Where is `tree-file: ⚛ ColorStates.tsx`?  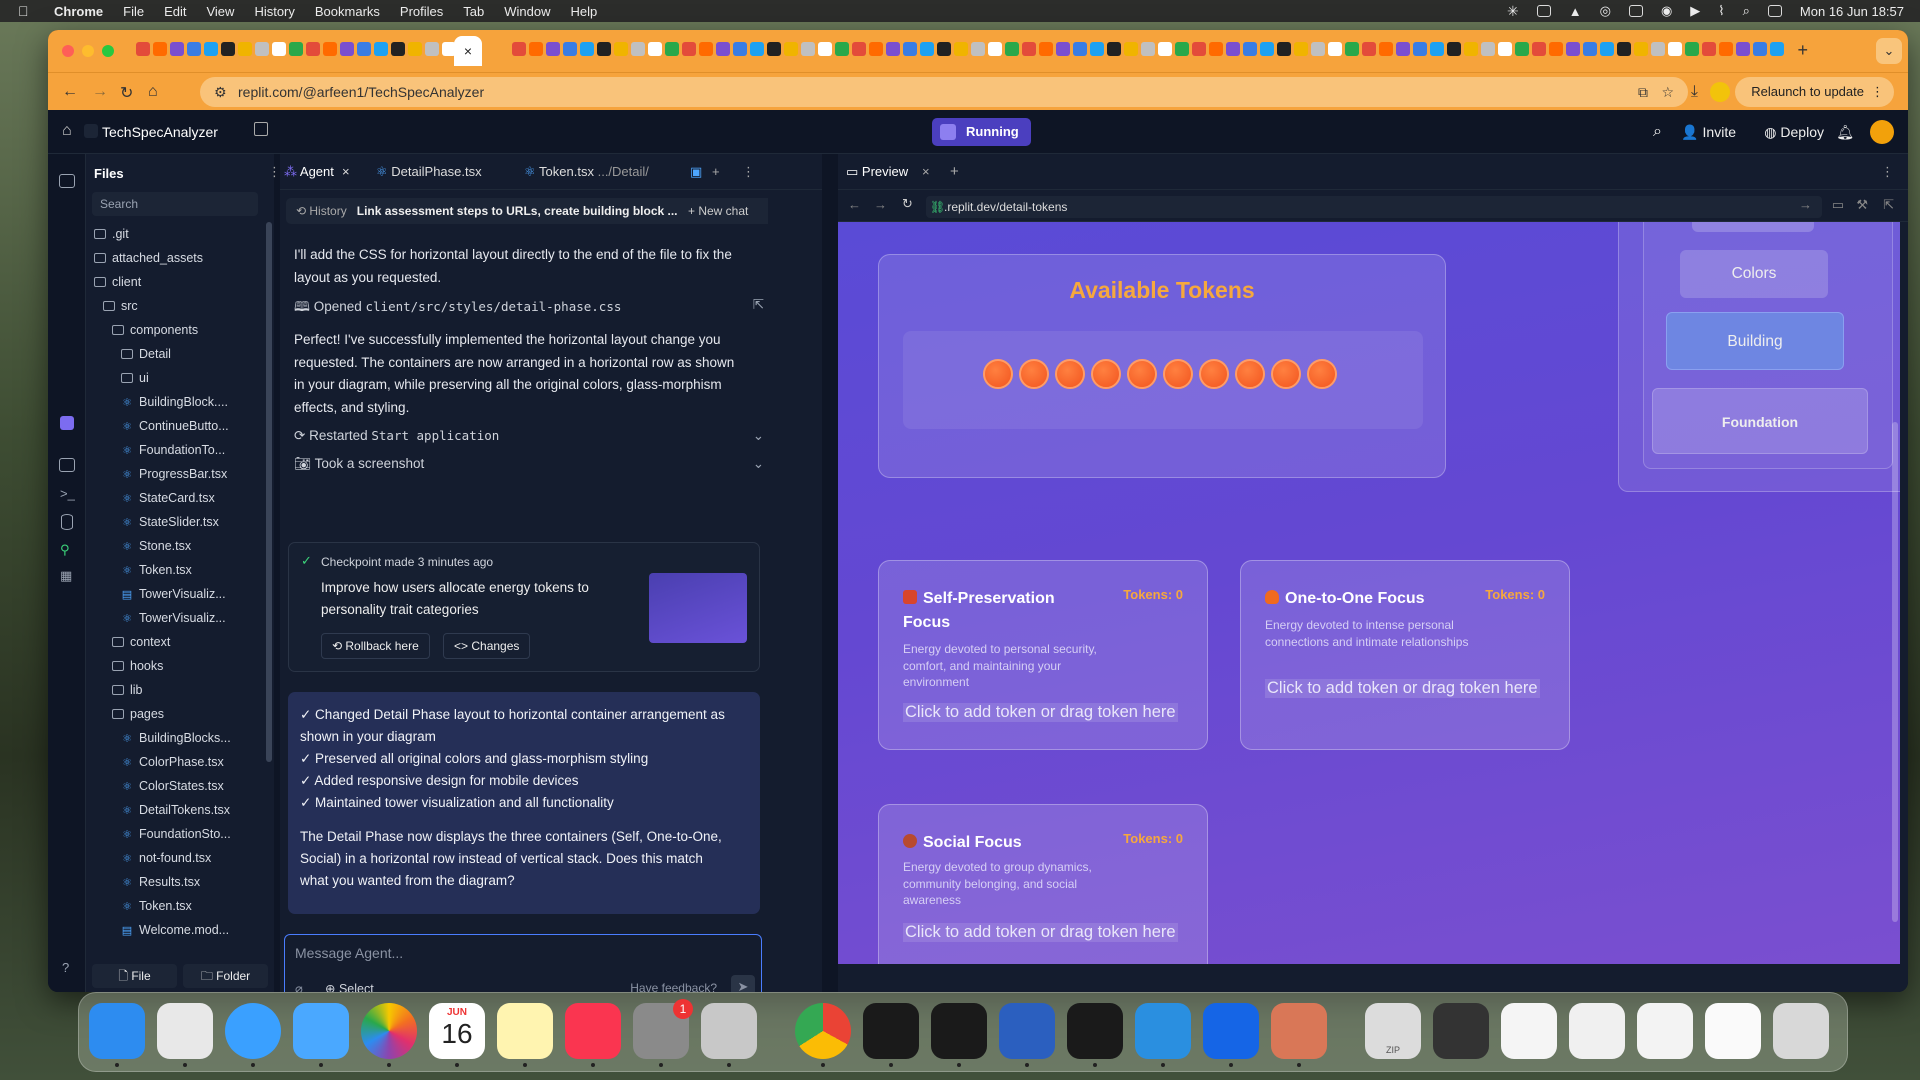 tree-file: ⚛ ColorStates.tsx is located at coordinates (176, 786).